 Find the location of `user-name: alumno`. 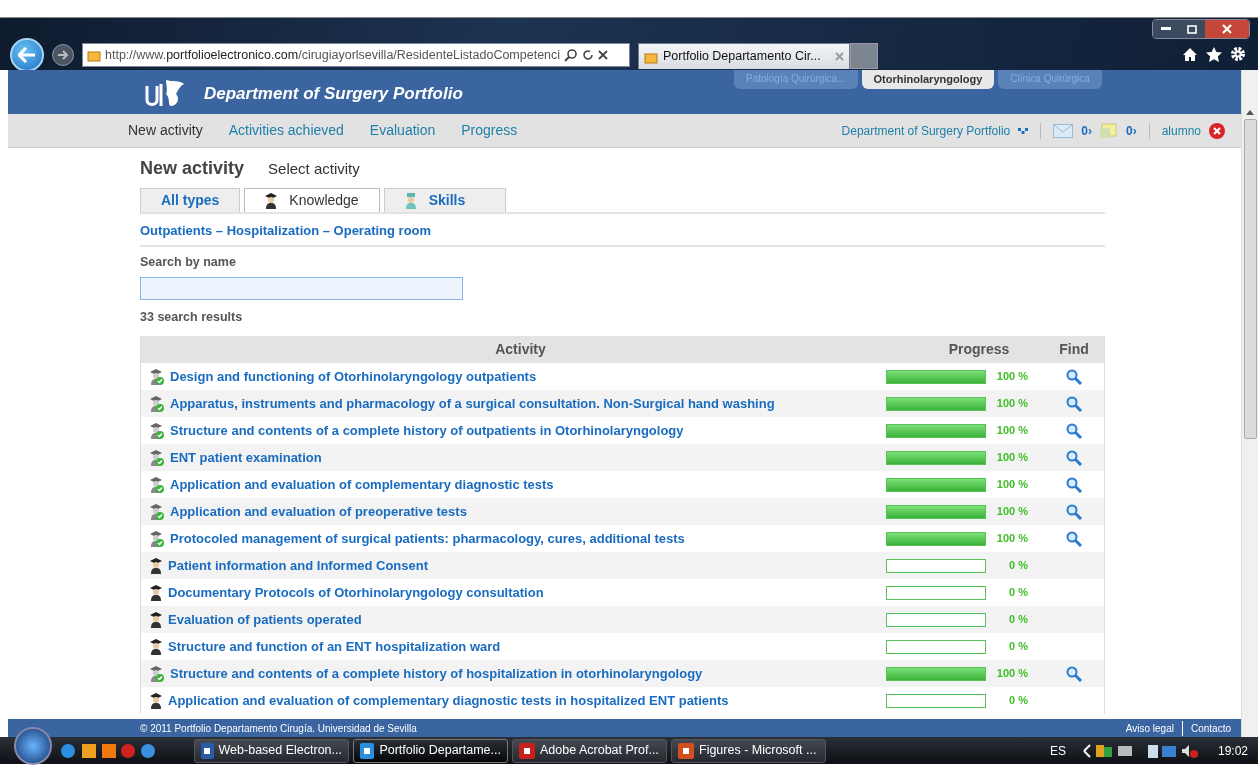

user-name: alumno is located at coordinates (1181, 131).